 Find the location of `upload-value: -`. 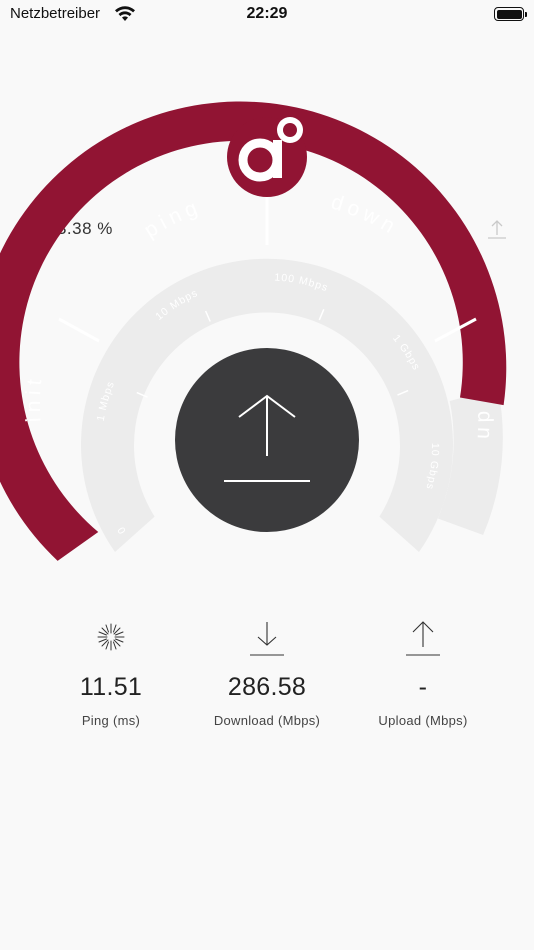

upload-value: - is located at coordinates (423, 687).